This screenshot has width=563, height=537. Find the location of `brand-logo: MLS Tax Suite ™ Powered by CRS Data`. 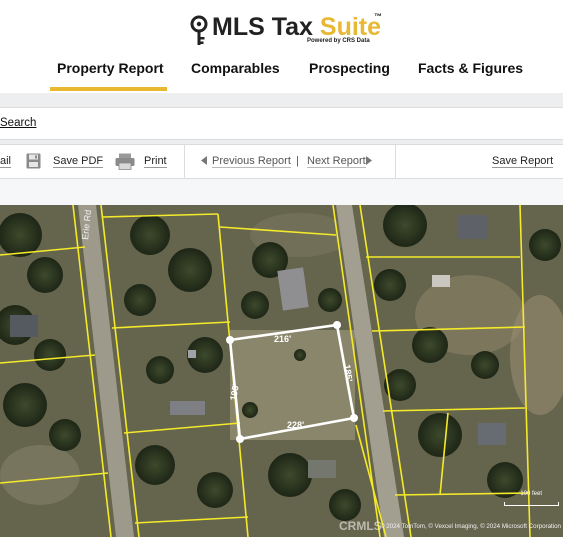

brand-logo: MLS Tax Suite ™ Powered by CRS Data is located at coordinates (281, 30).